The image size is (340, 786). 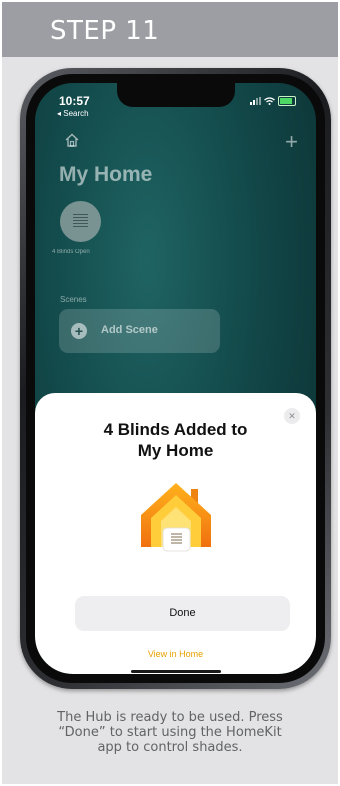 What do you see at coordinates (106, 174) in the screenshot?
I see `home-title: My Home` at bounding box center [106, 174].